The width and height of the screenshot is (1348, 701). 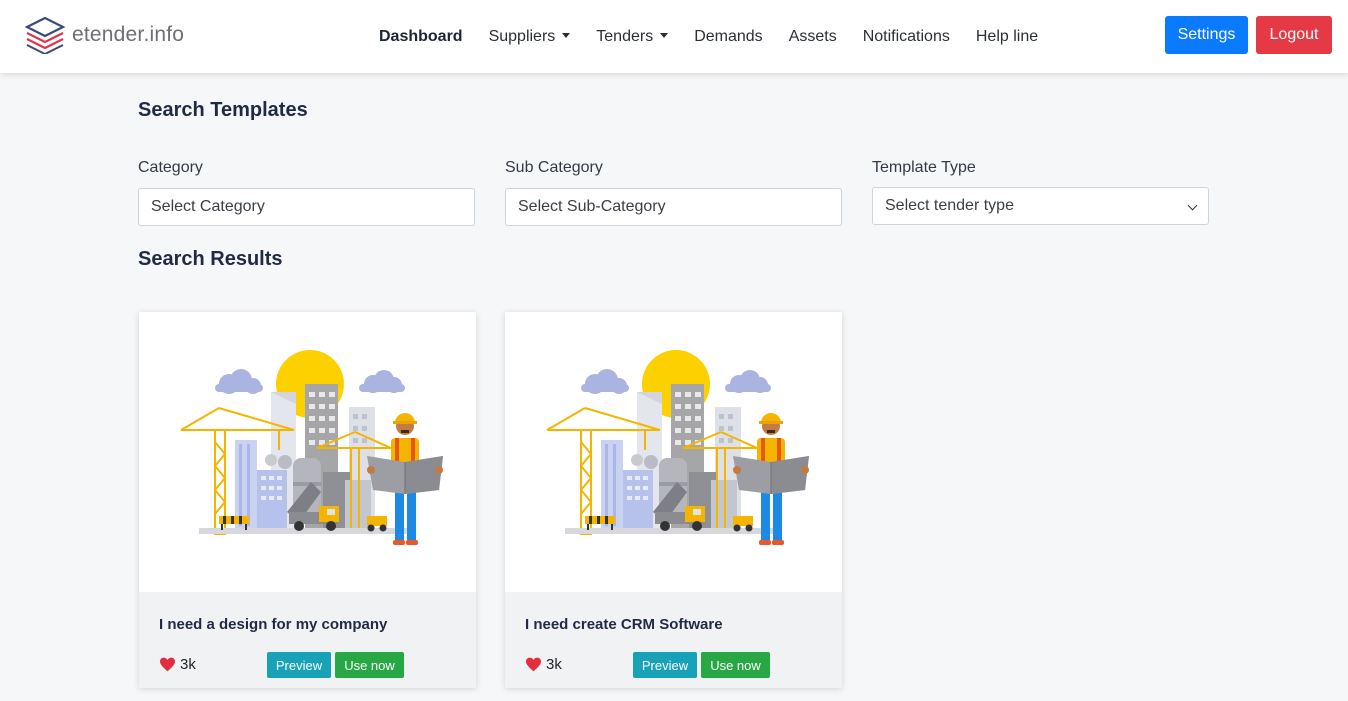 I want to click on nav-suppliers: Suppliers, so click(x=530, y=37).